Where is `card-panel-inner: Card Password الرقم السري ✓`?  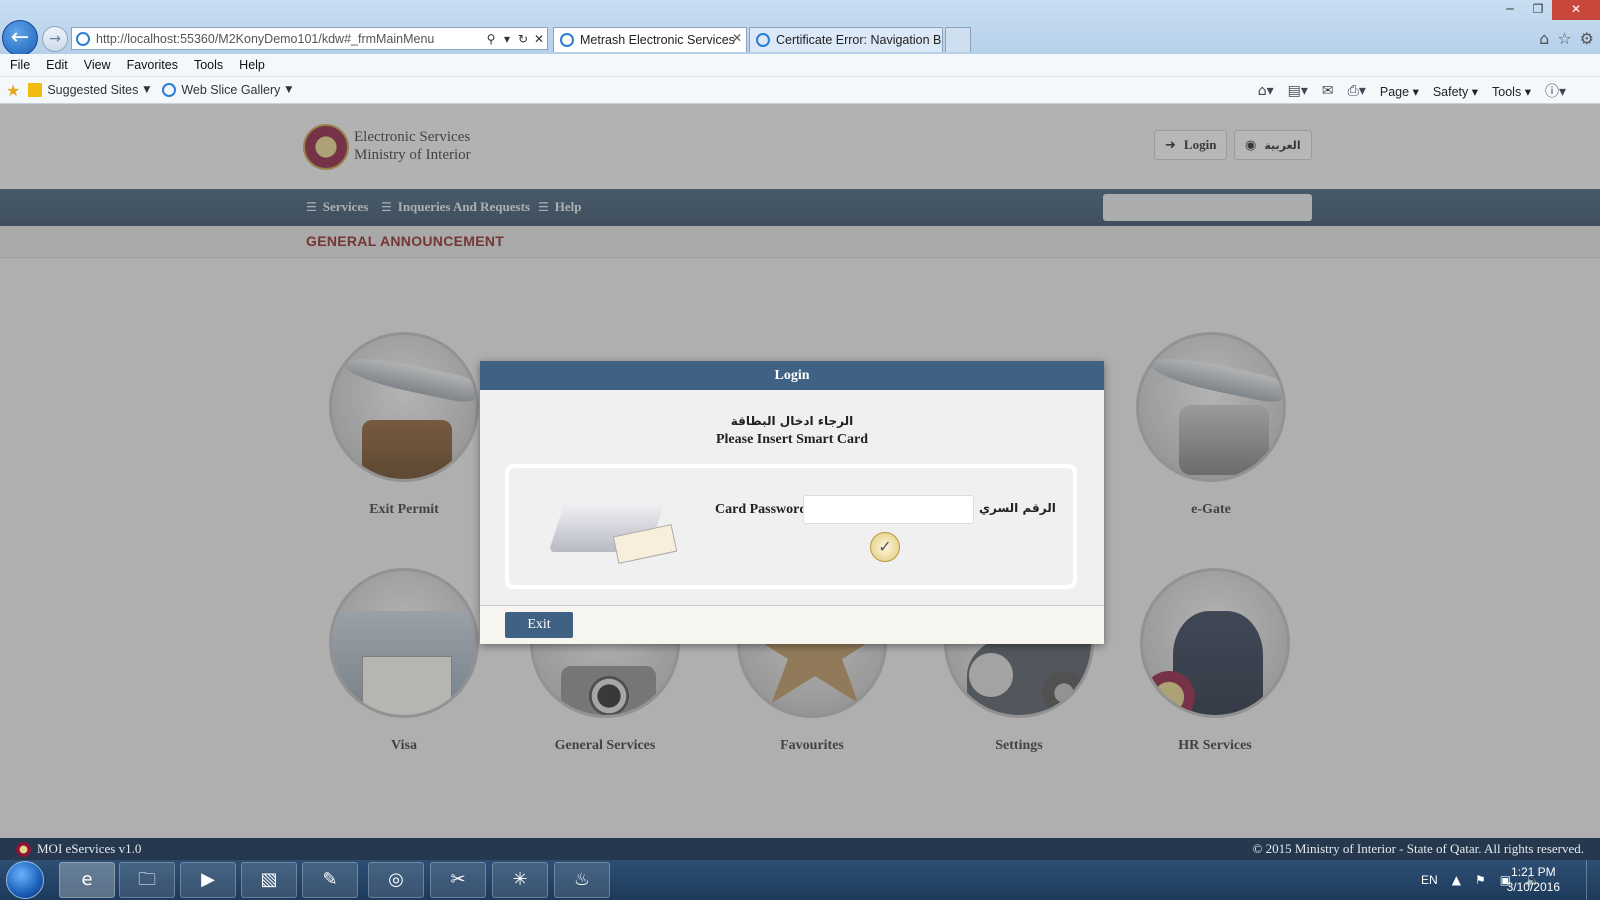 card-panel-inner: Card Password الرقم السري ✓ is located at coordinates (791, 526).